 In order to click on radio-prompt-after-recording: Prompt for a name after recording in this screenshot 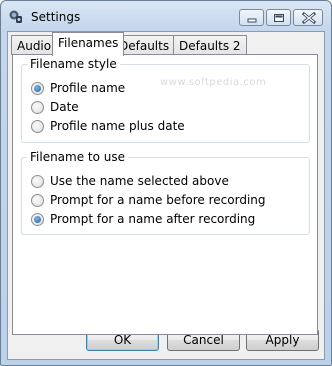, I will do `click(143, 219)`.